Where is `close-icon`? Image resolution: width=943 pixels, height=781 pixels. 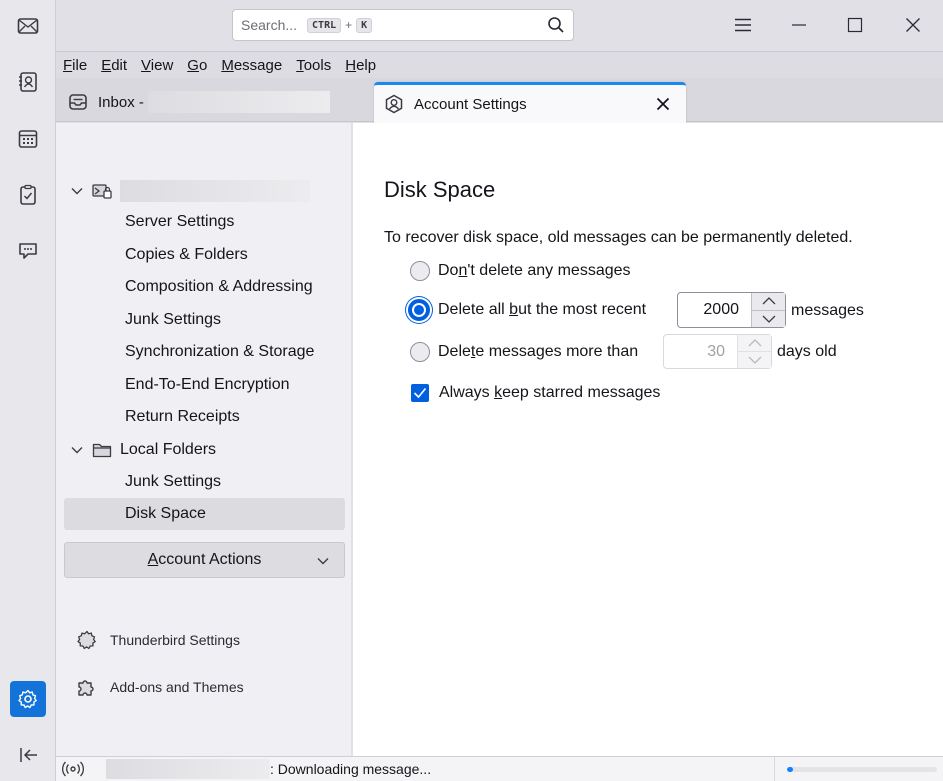 close-icon is located at coordinates (913, 25).